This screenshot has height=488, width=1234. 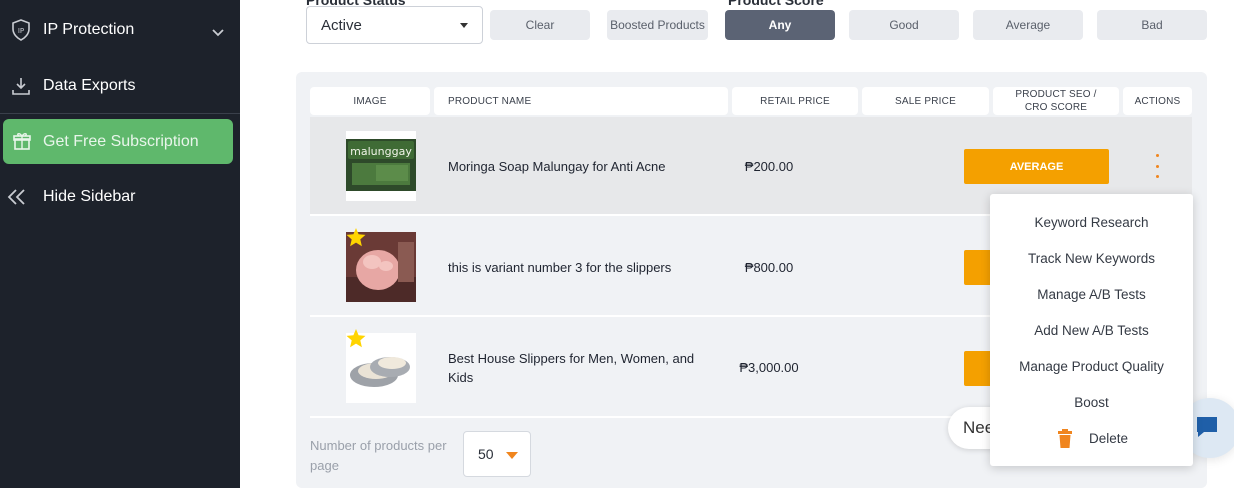 I want to click on menu-item-add-new-ab-tests: Add New A/B Tests, so click(x=1091, y=330).